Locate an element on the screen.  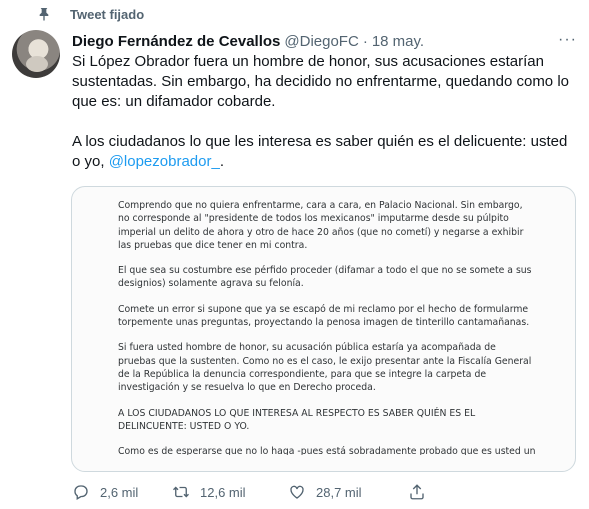
more-options-icon: ··· is located at coordinates (567, 40).